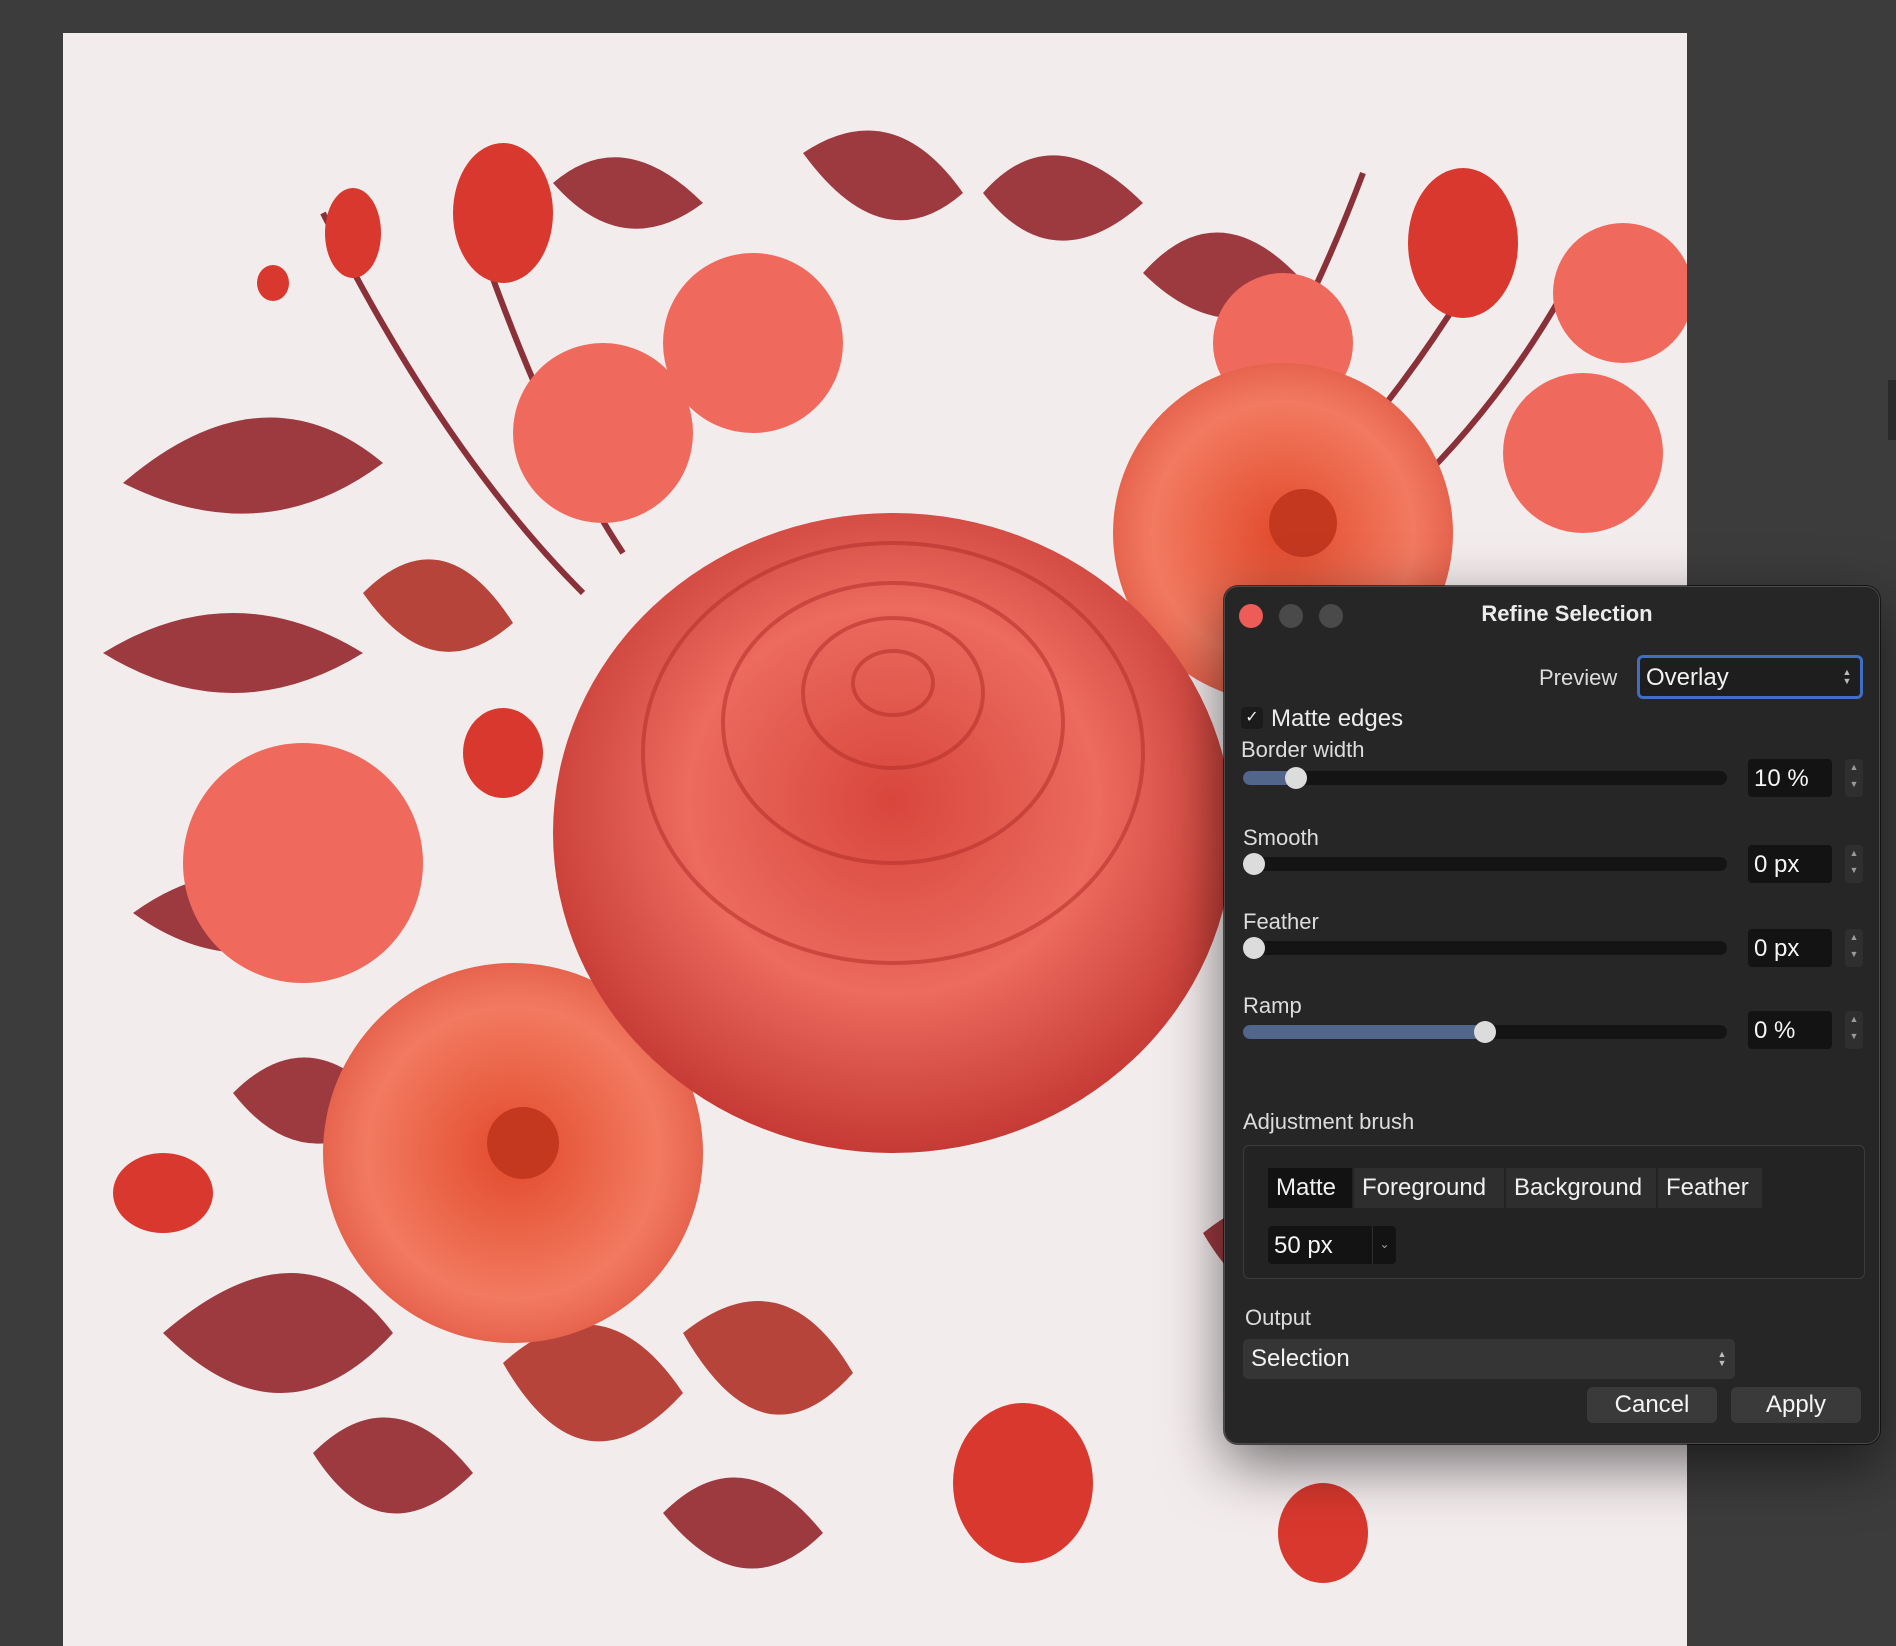 The width and height of the screenshot is (1896, 1646). What do you see at coordinates (1790, 1030) in the screenshot?
I see `ramp-field: 0 %` at bounding box center [1790, 1030].